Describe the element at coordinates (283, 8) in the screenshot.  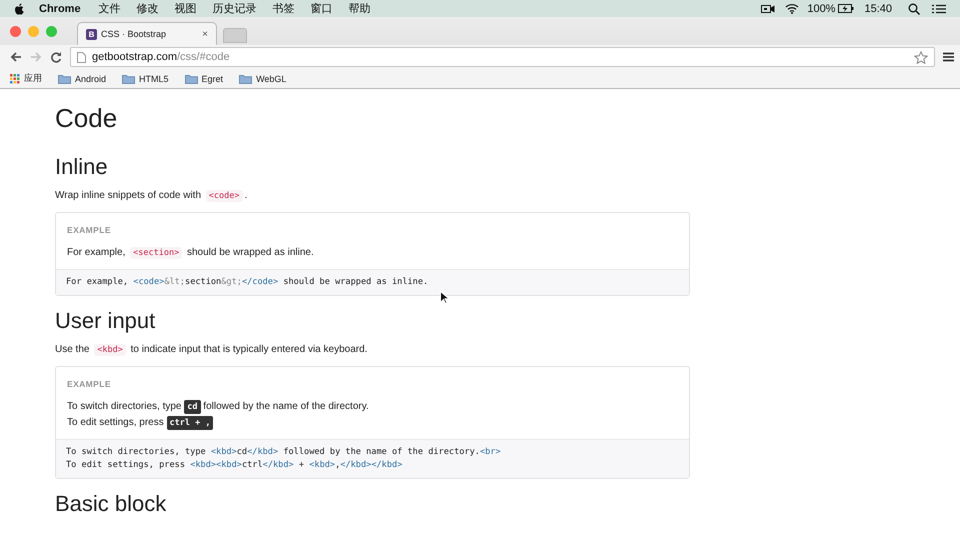
I see `menu-item: 书签` at that location.